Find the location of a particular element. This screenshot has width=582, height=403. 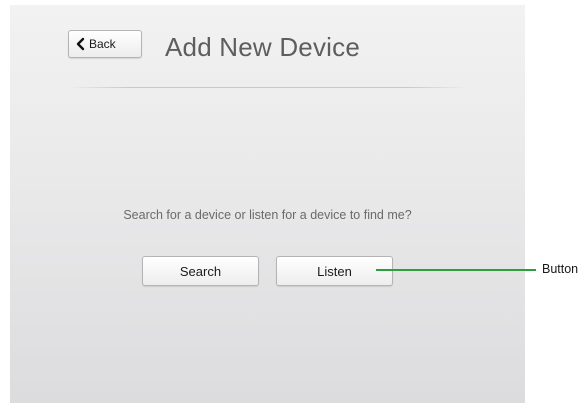

listen-button-label: Listen is located at coordinates (334, 271).